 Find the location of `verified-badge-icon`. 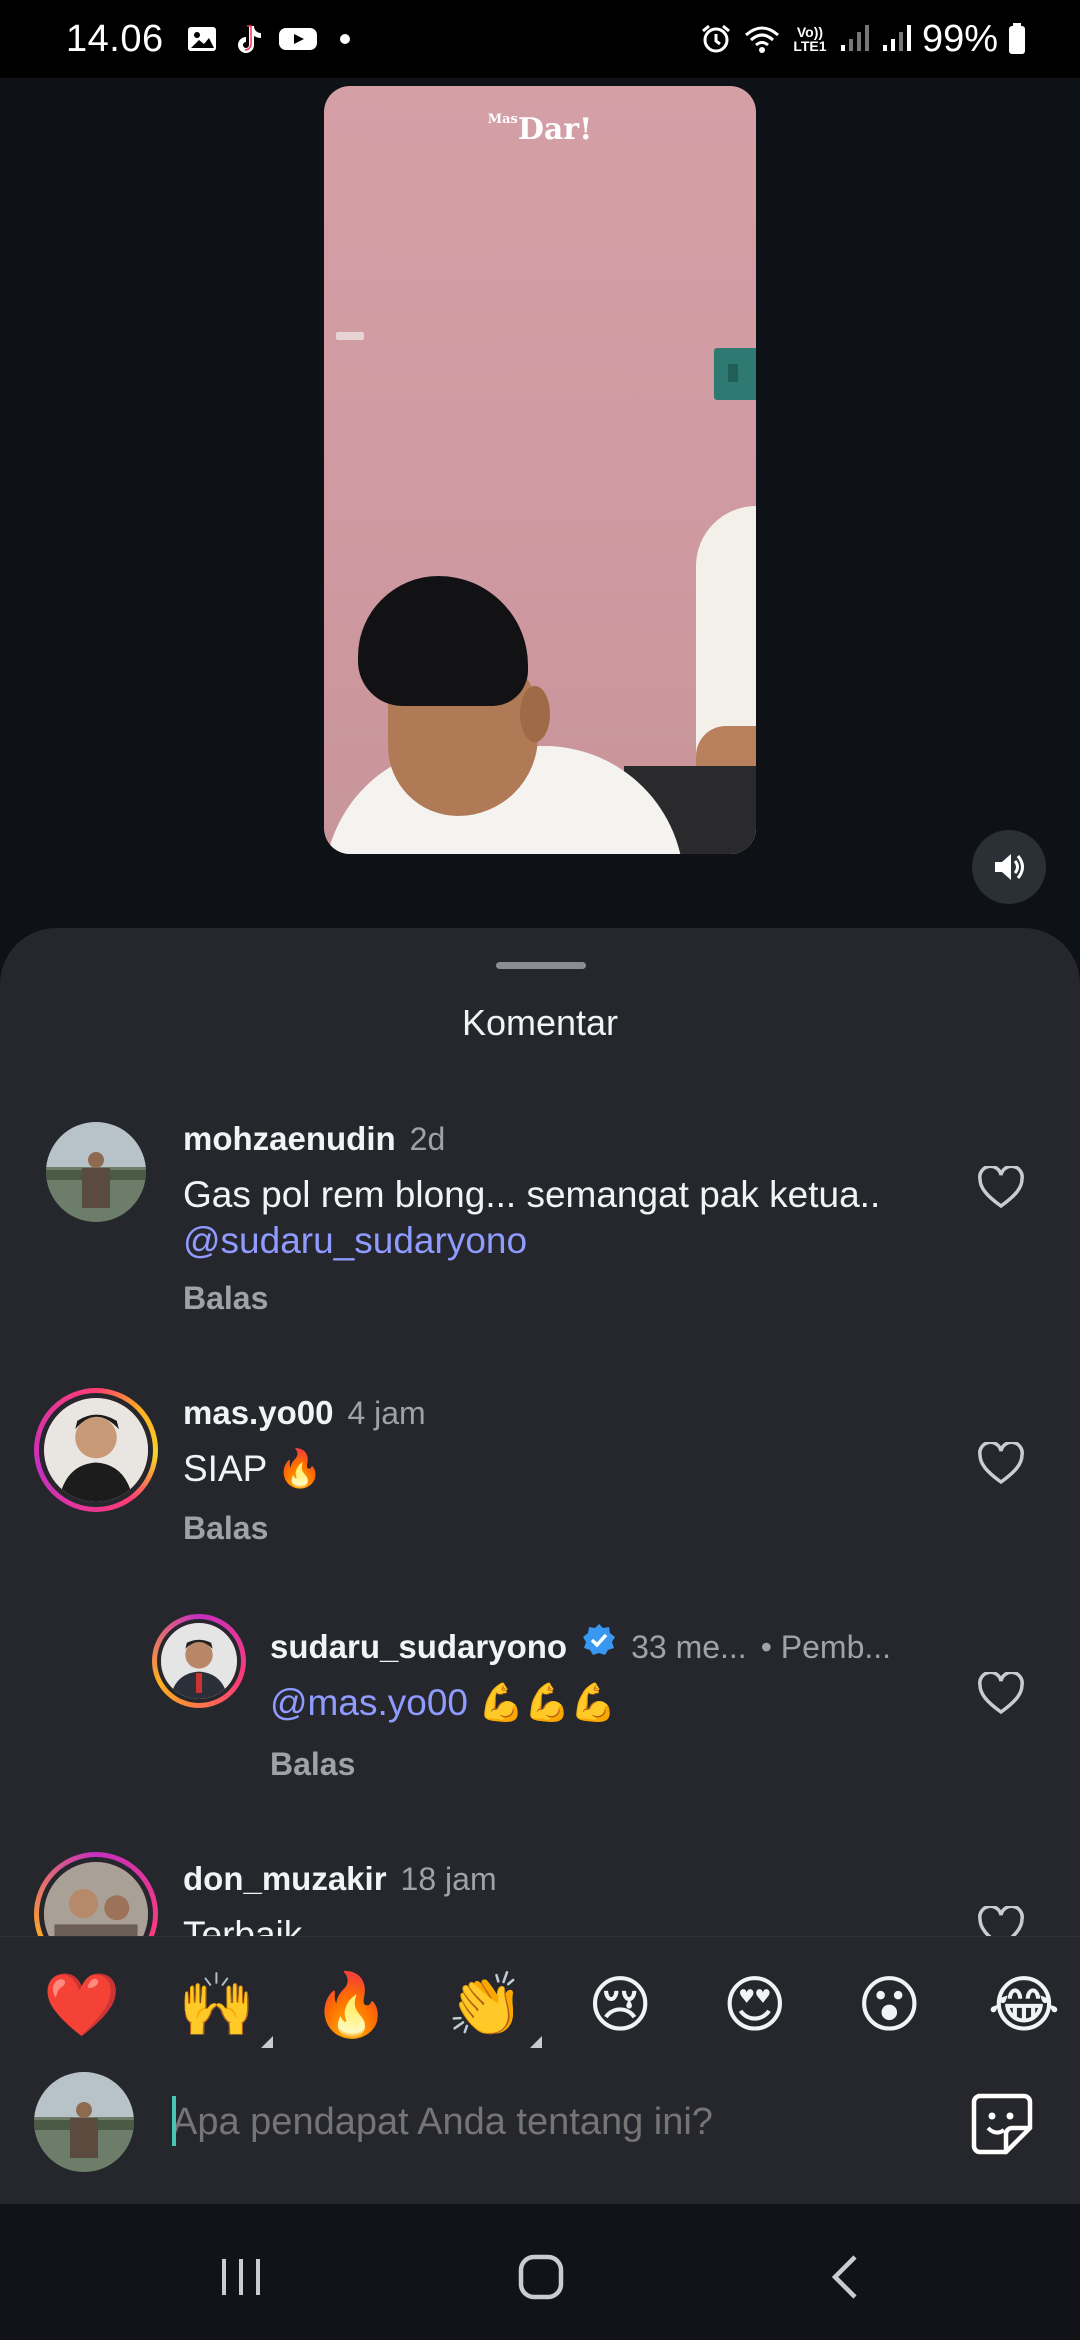

verified-badge-icon is located at coordinates (599, 1639).